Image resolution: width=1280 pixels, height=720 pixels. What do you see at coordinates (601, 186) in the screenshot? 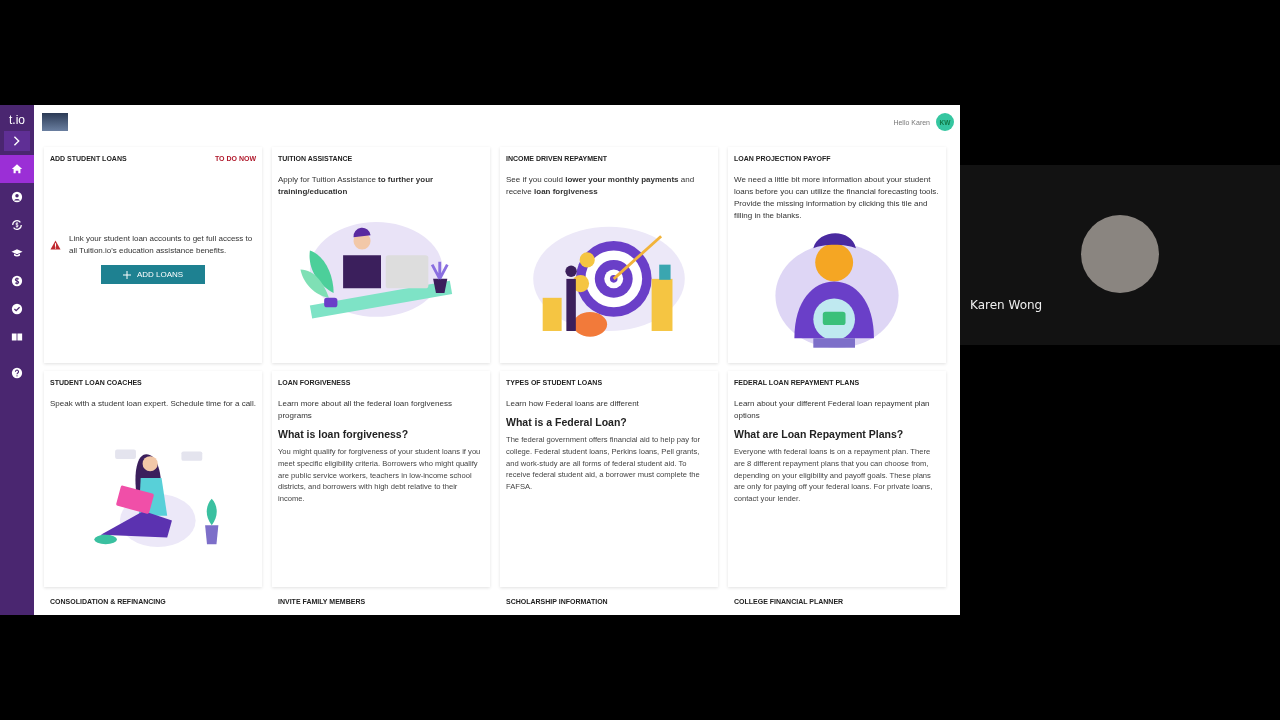
I see `card-description: See if you could lower your monthly payments and receive loan forgiveness` at bounding box center [601, 186].